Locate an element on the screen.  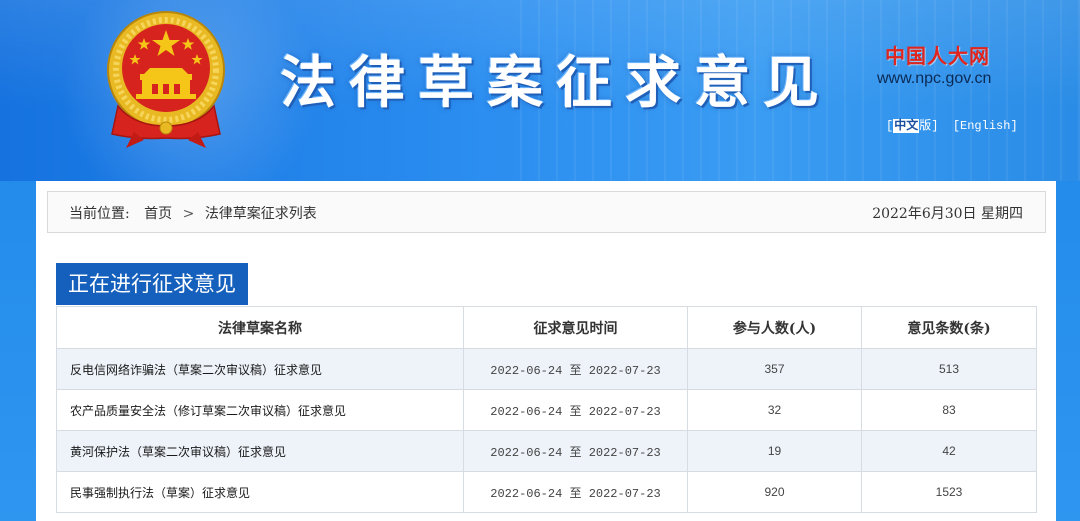
table-header-row: 法律草案名称 征求意见时间 参与人数(人) 意见条数(条) is located at coordinates (546, 327).